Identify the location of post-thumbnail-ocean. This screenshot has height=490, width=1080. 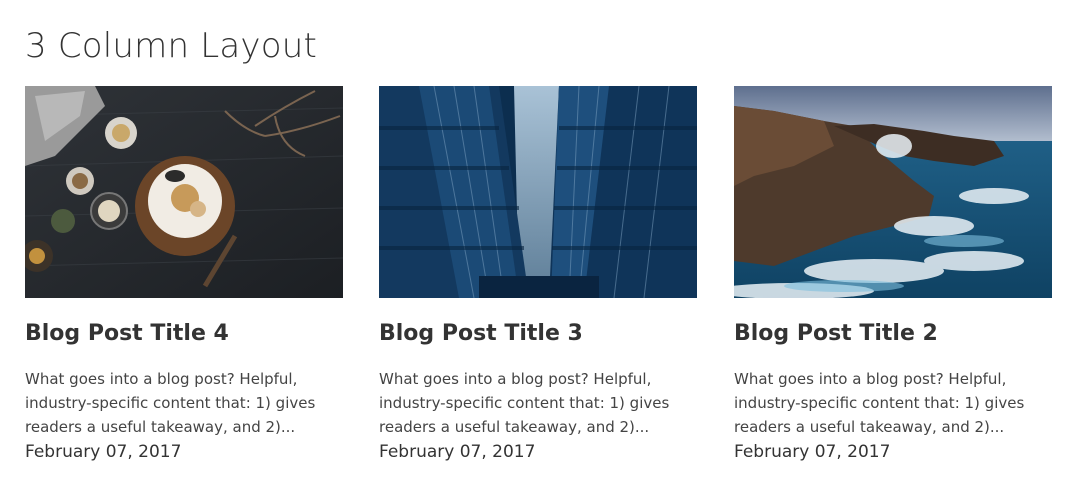
(893, 192).